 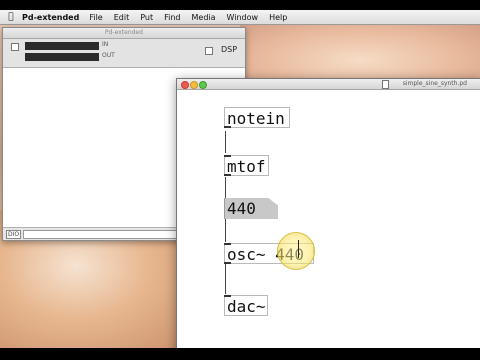 I want to click on menu-media: Media, so click(x=204, y=17).